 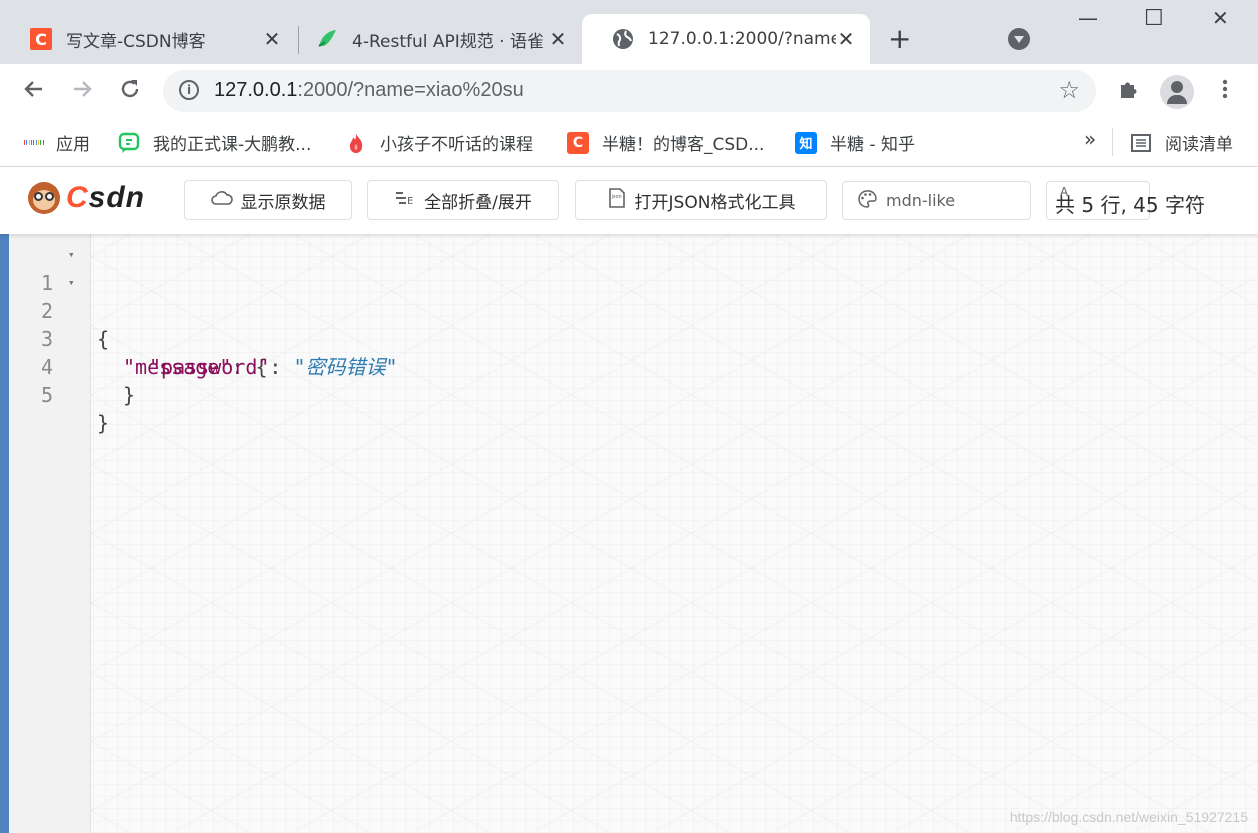 I want to click on bookmark-apps: 应用, so click(x=57, y=142).